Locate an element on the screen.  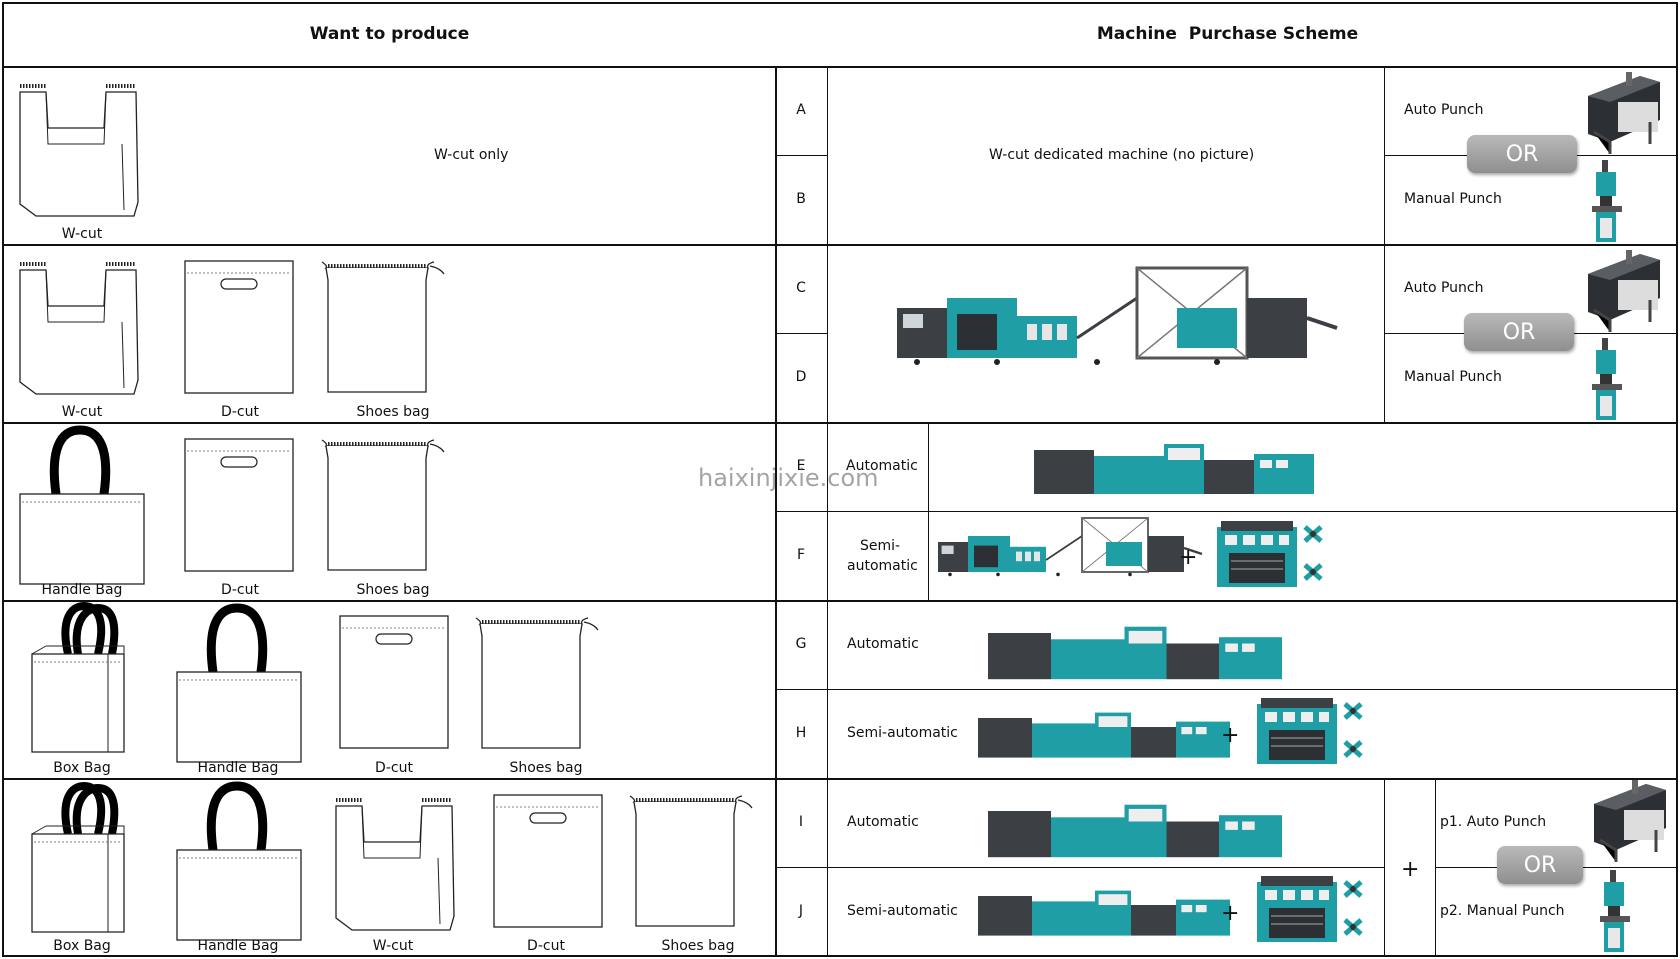
ij-or-badge: OR is located at coordinates (1540, 865).